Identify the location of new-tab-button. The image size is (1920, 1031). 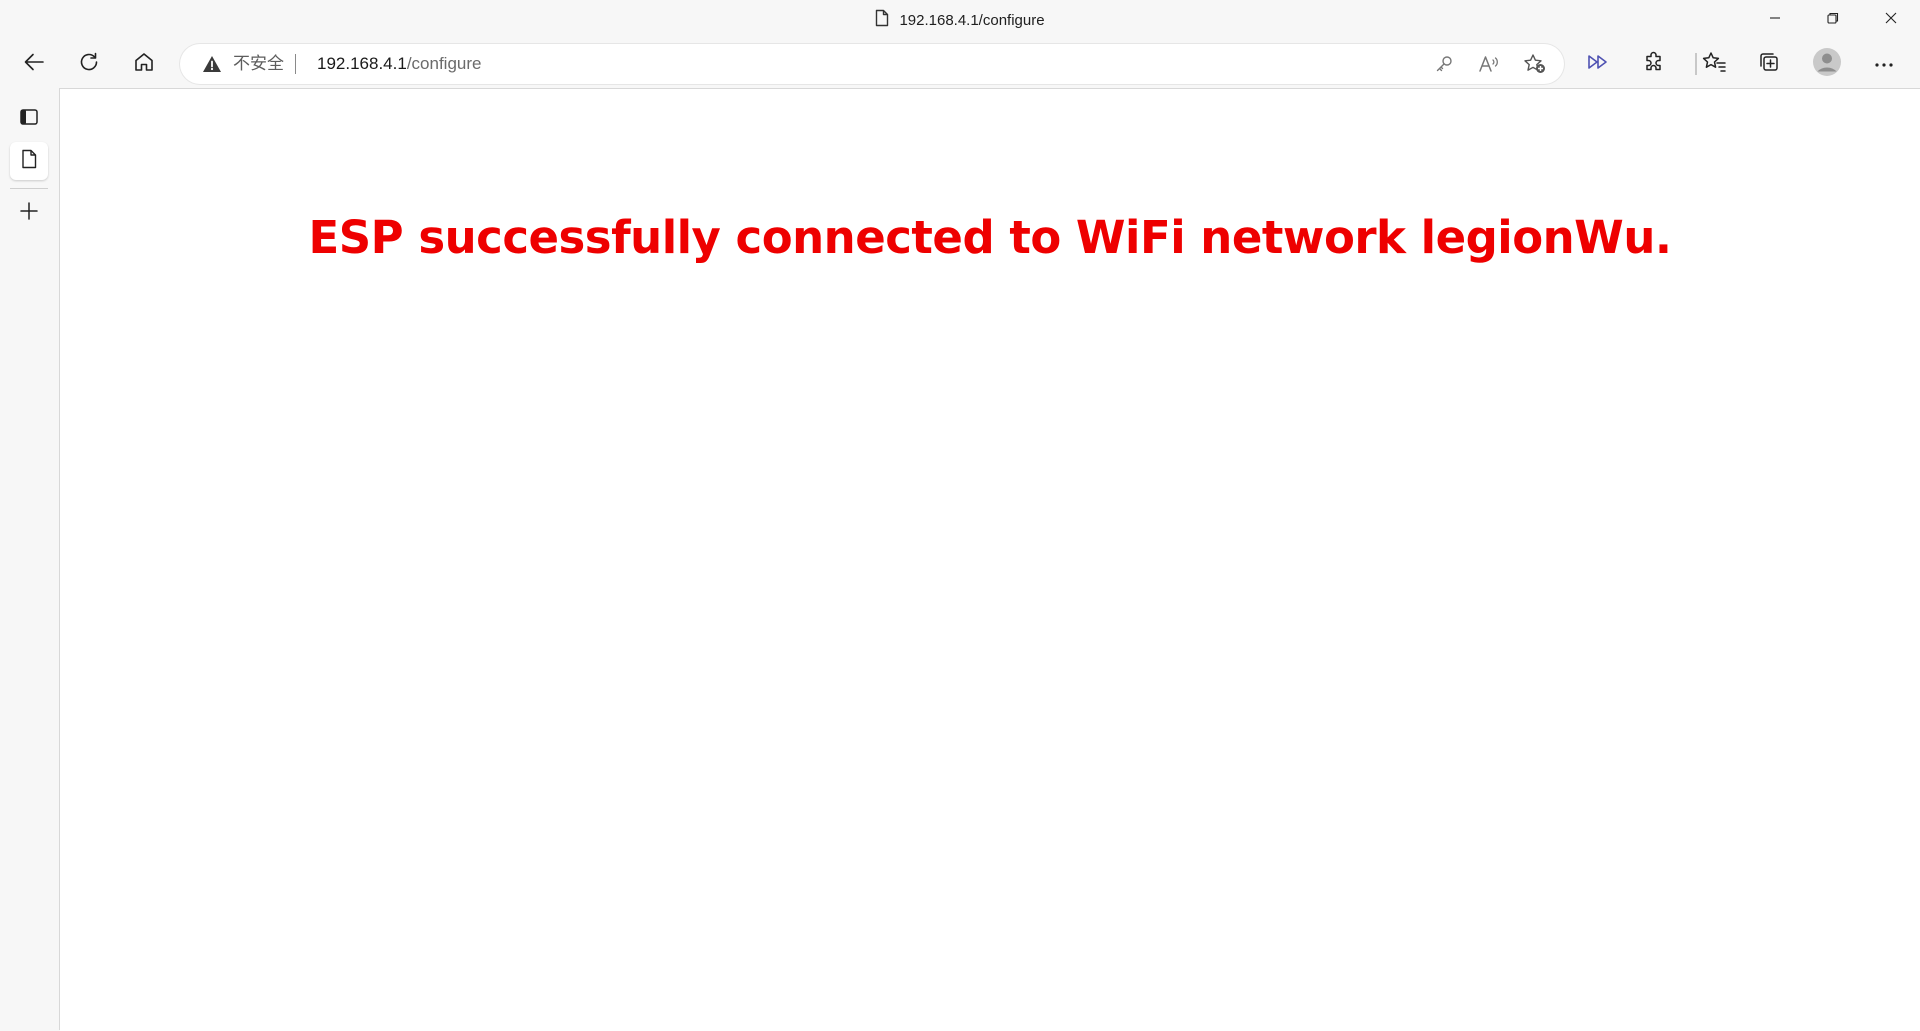
(29, 213).